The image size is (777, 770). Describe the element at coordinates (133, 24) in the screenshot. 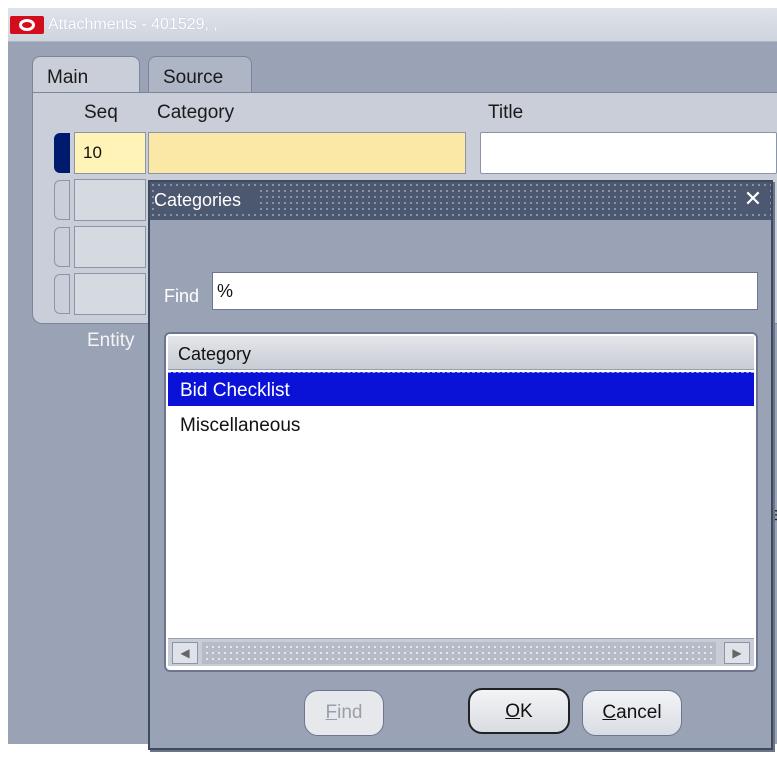

I see `window-title: Attachments - 401529, ,` at that location.